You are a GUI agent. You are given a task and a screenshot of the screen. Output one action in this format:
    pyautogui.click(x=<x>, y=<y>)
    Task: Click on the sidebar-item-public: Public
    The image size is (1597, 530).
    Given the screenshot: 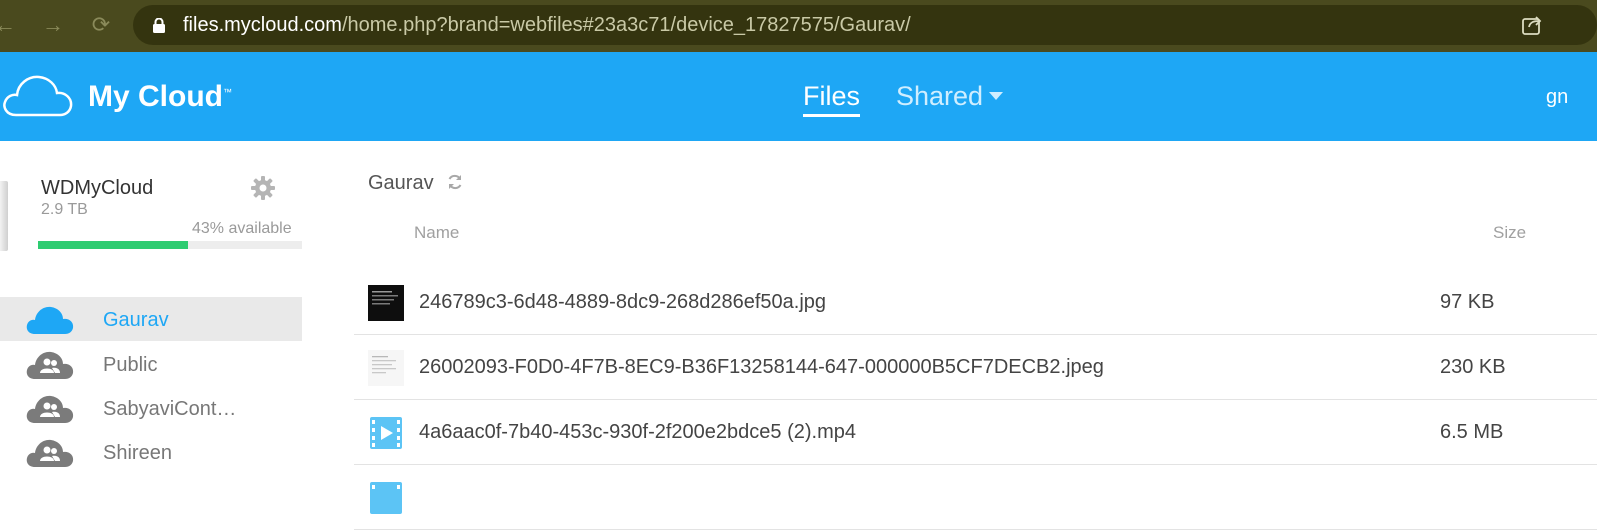 What is the action you would take?
    pyautogui.click(x=151, y=364)
    